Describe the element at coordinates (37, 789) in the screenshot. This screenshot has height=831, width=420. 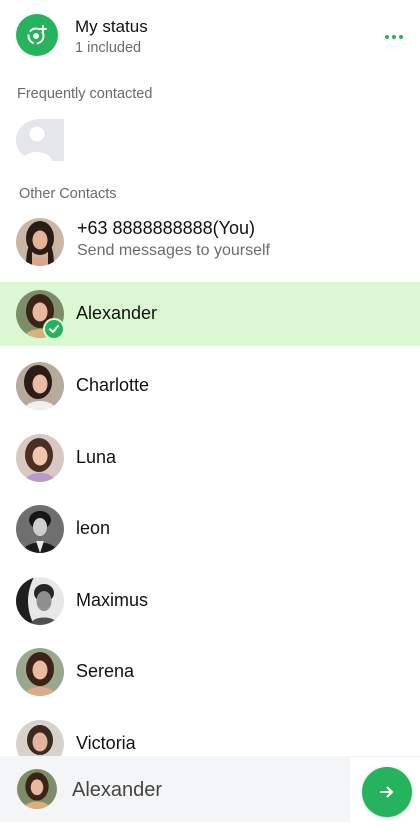
I see `selected-avatar` at that location.